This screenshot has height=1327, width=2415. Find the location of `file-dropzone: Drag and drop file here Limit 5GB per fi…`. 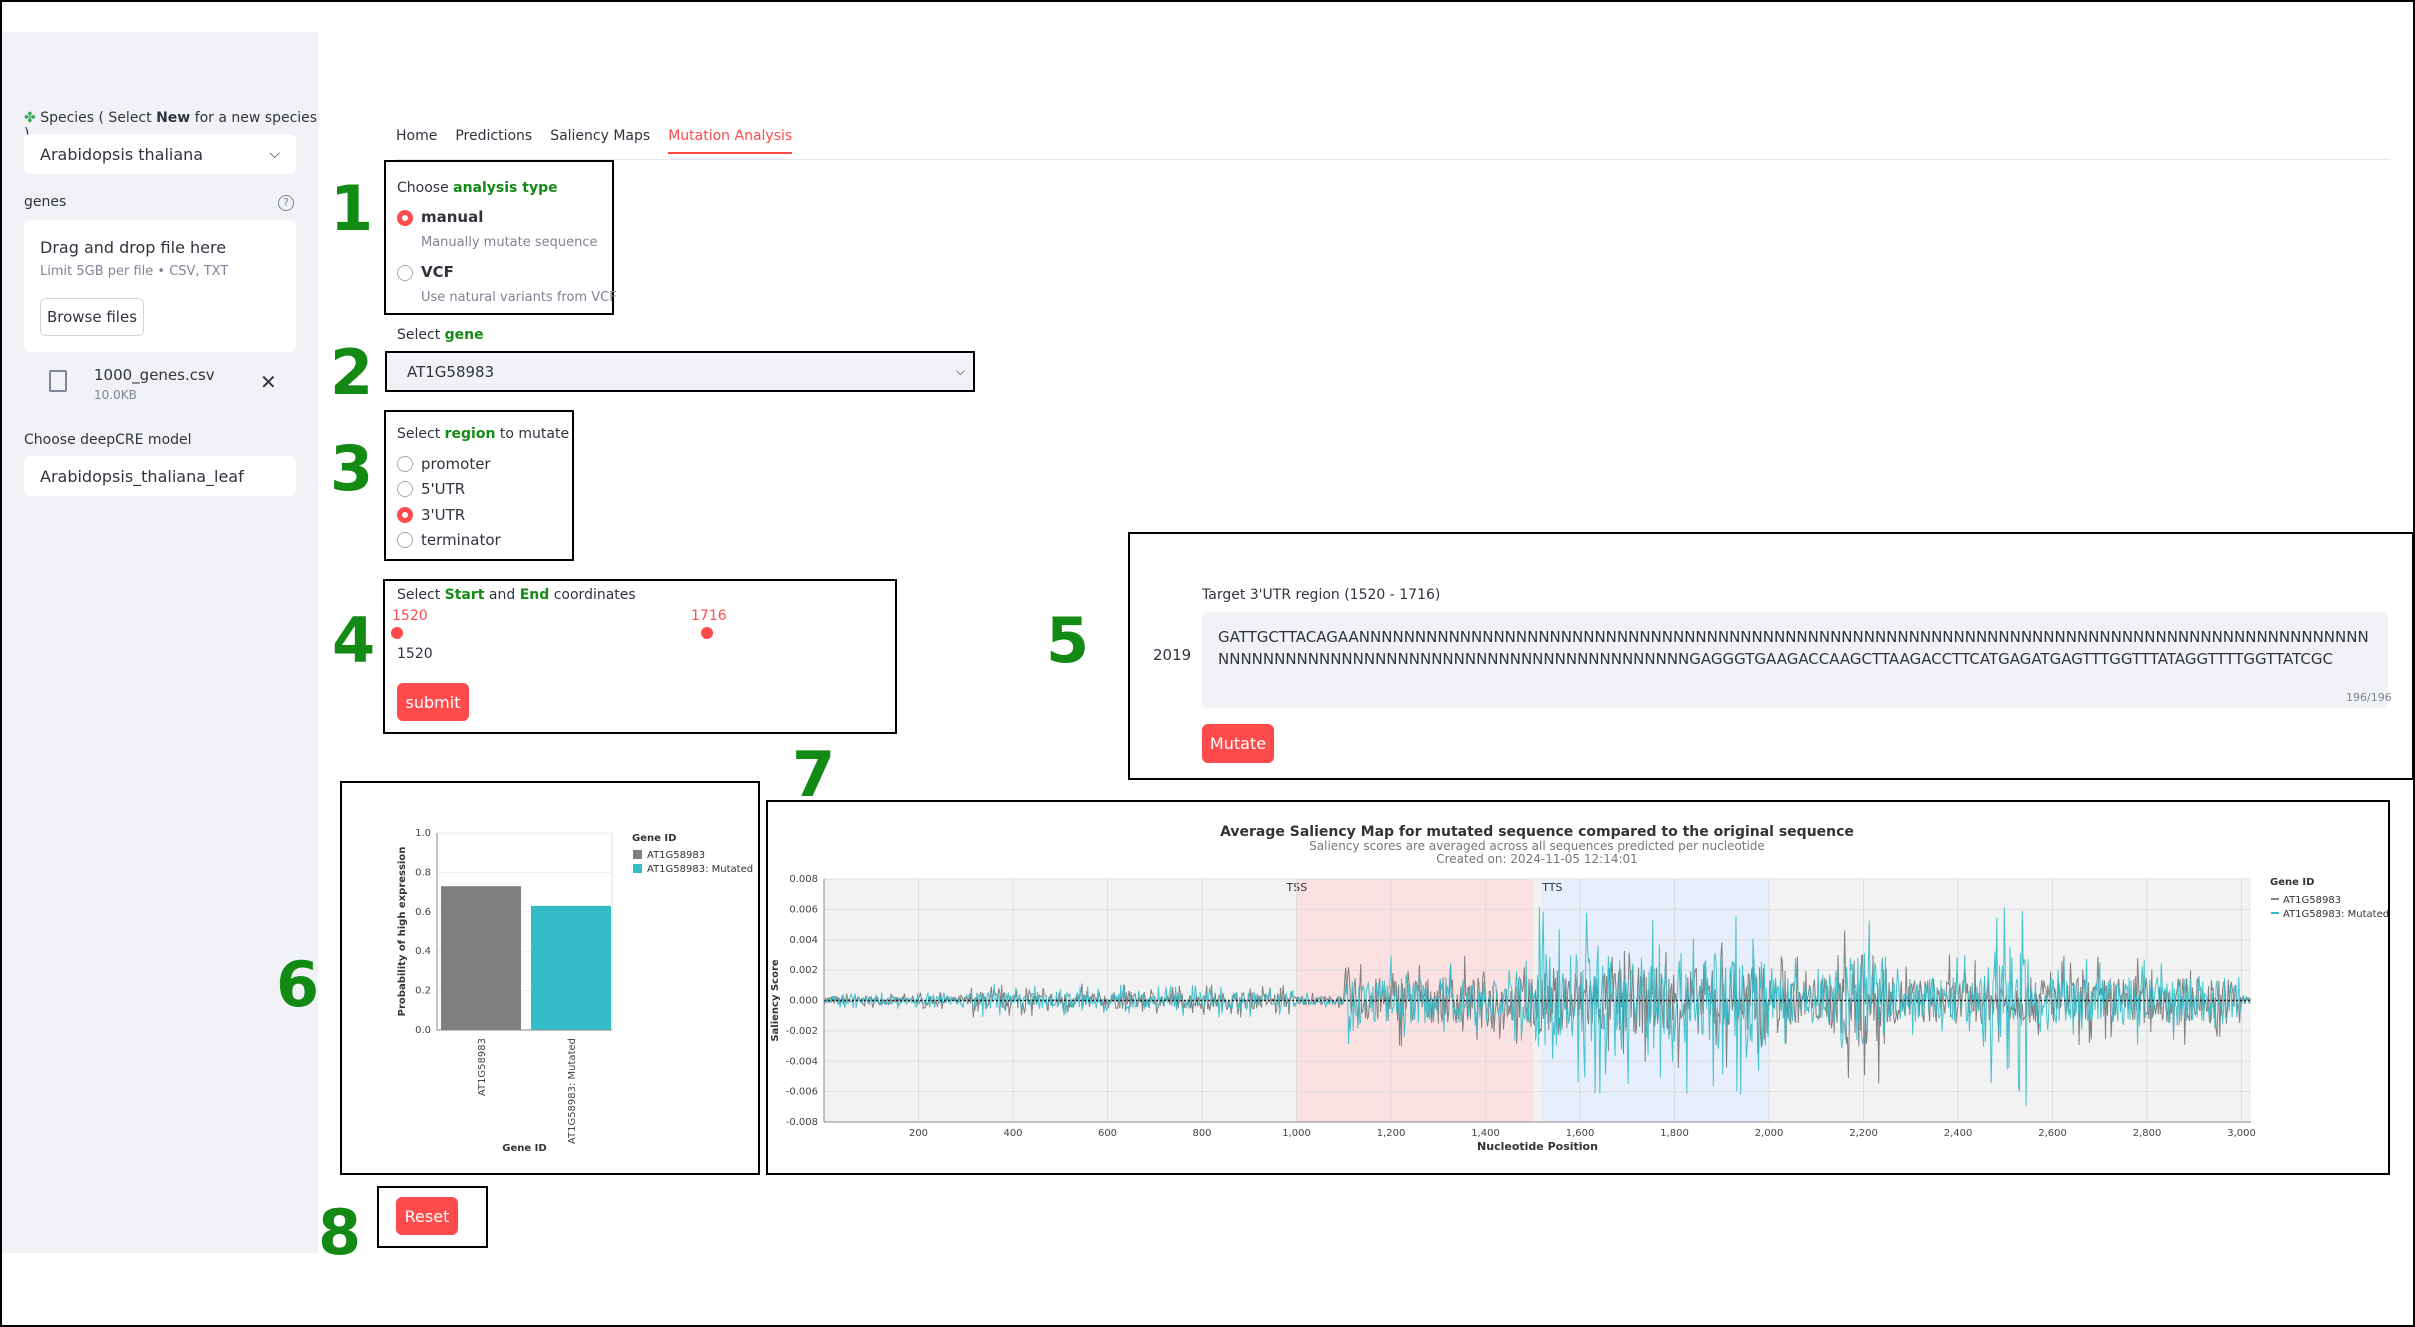

file-dropzone: Drag and drop file here Limit 5GB per fi… is located at coordinates (160, 286).